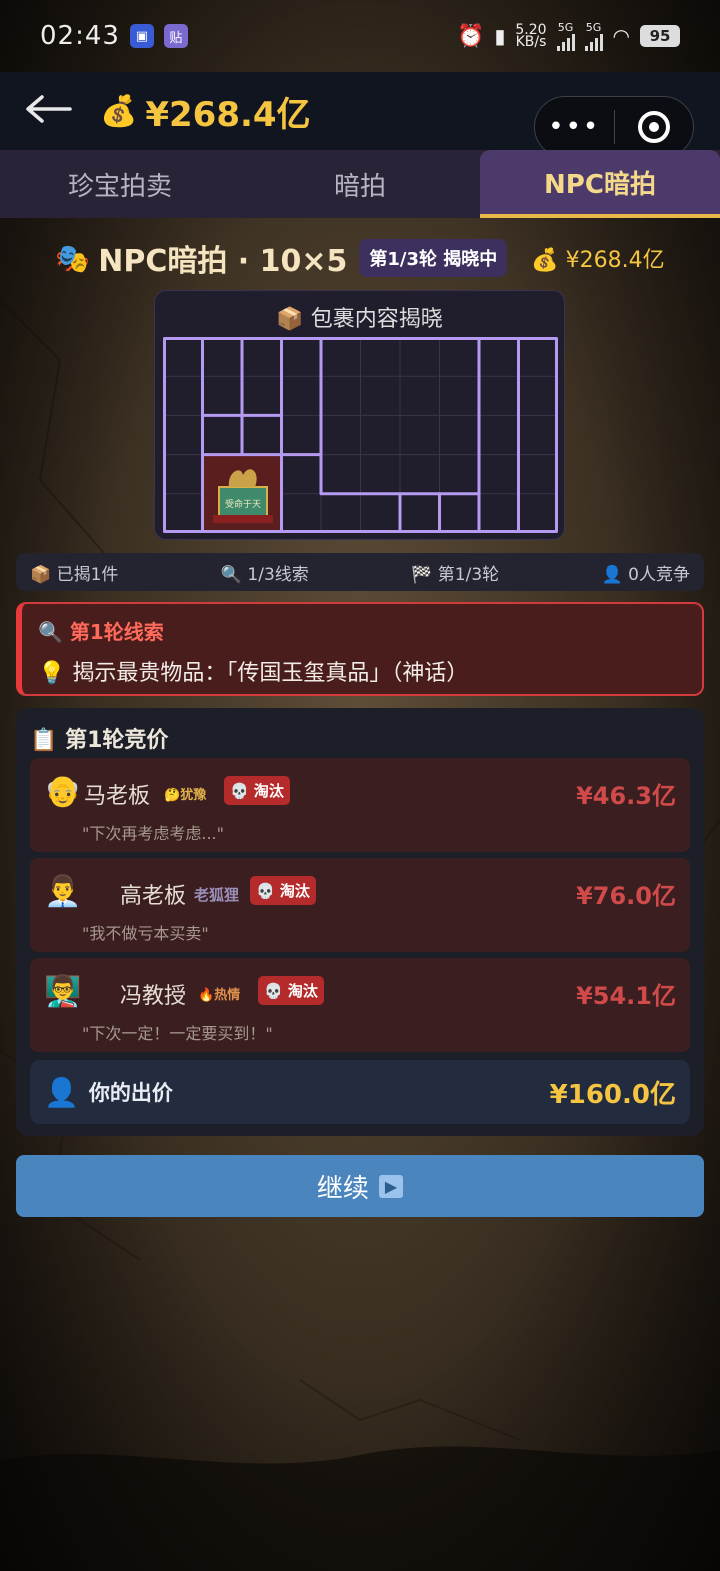  I want to click on auction-title-row: 🎭 NPC暗拍 · 10×5 第1/3轮 揭晓中 💰 ¥268.4亿, so click(360, 258).